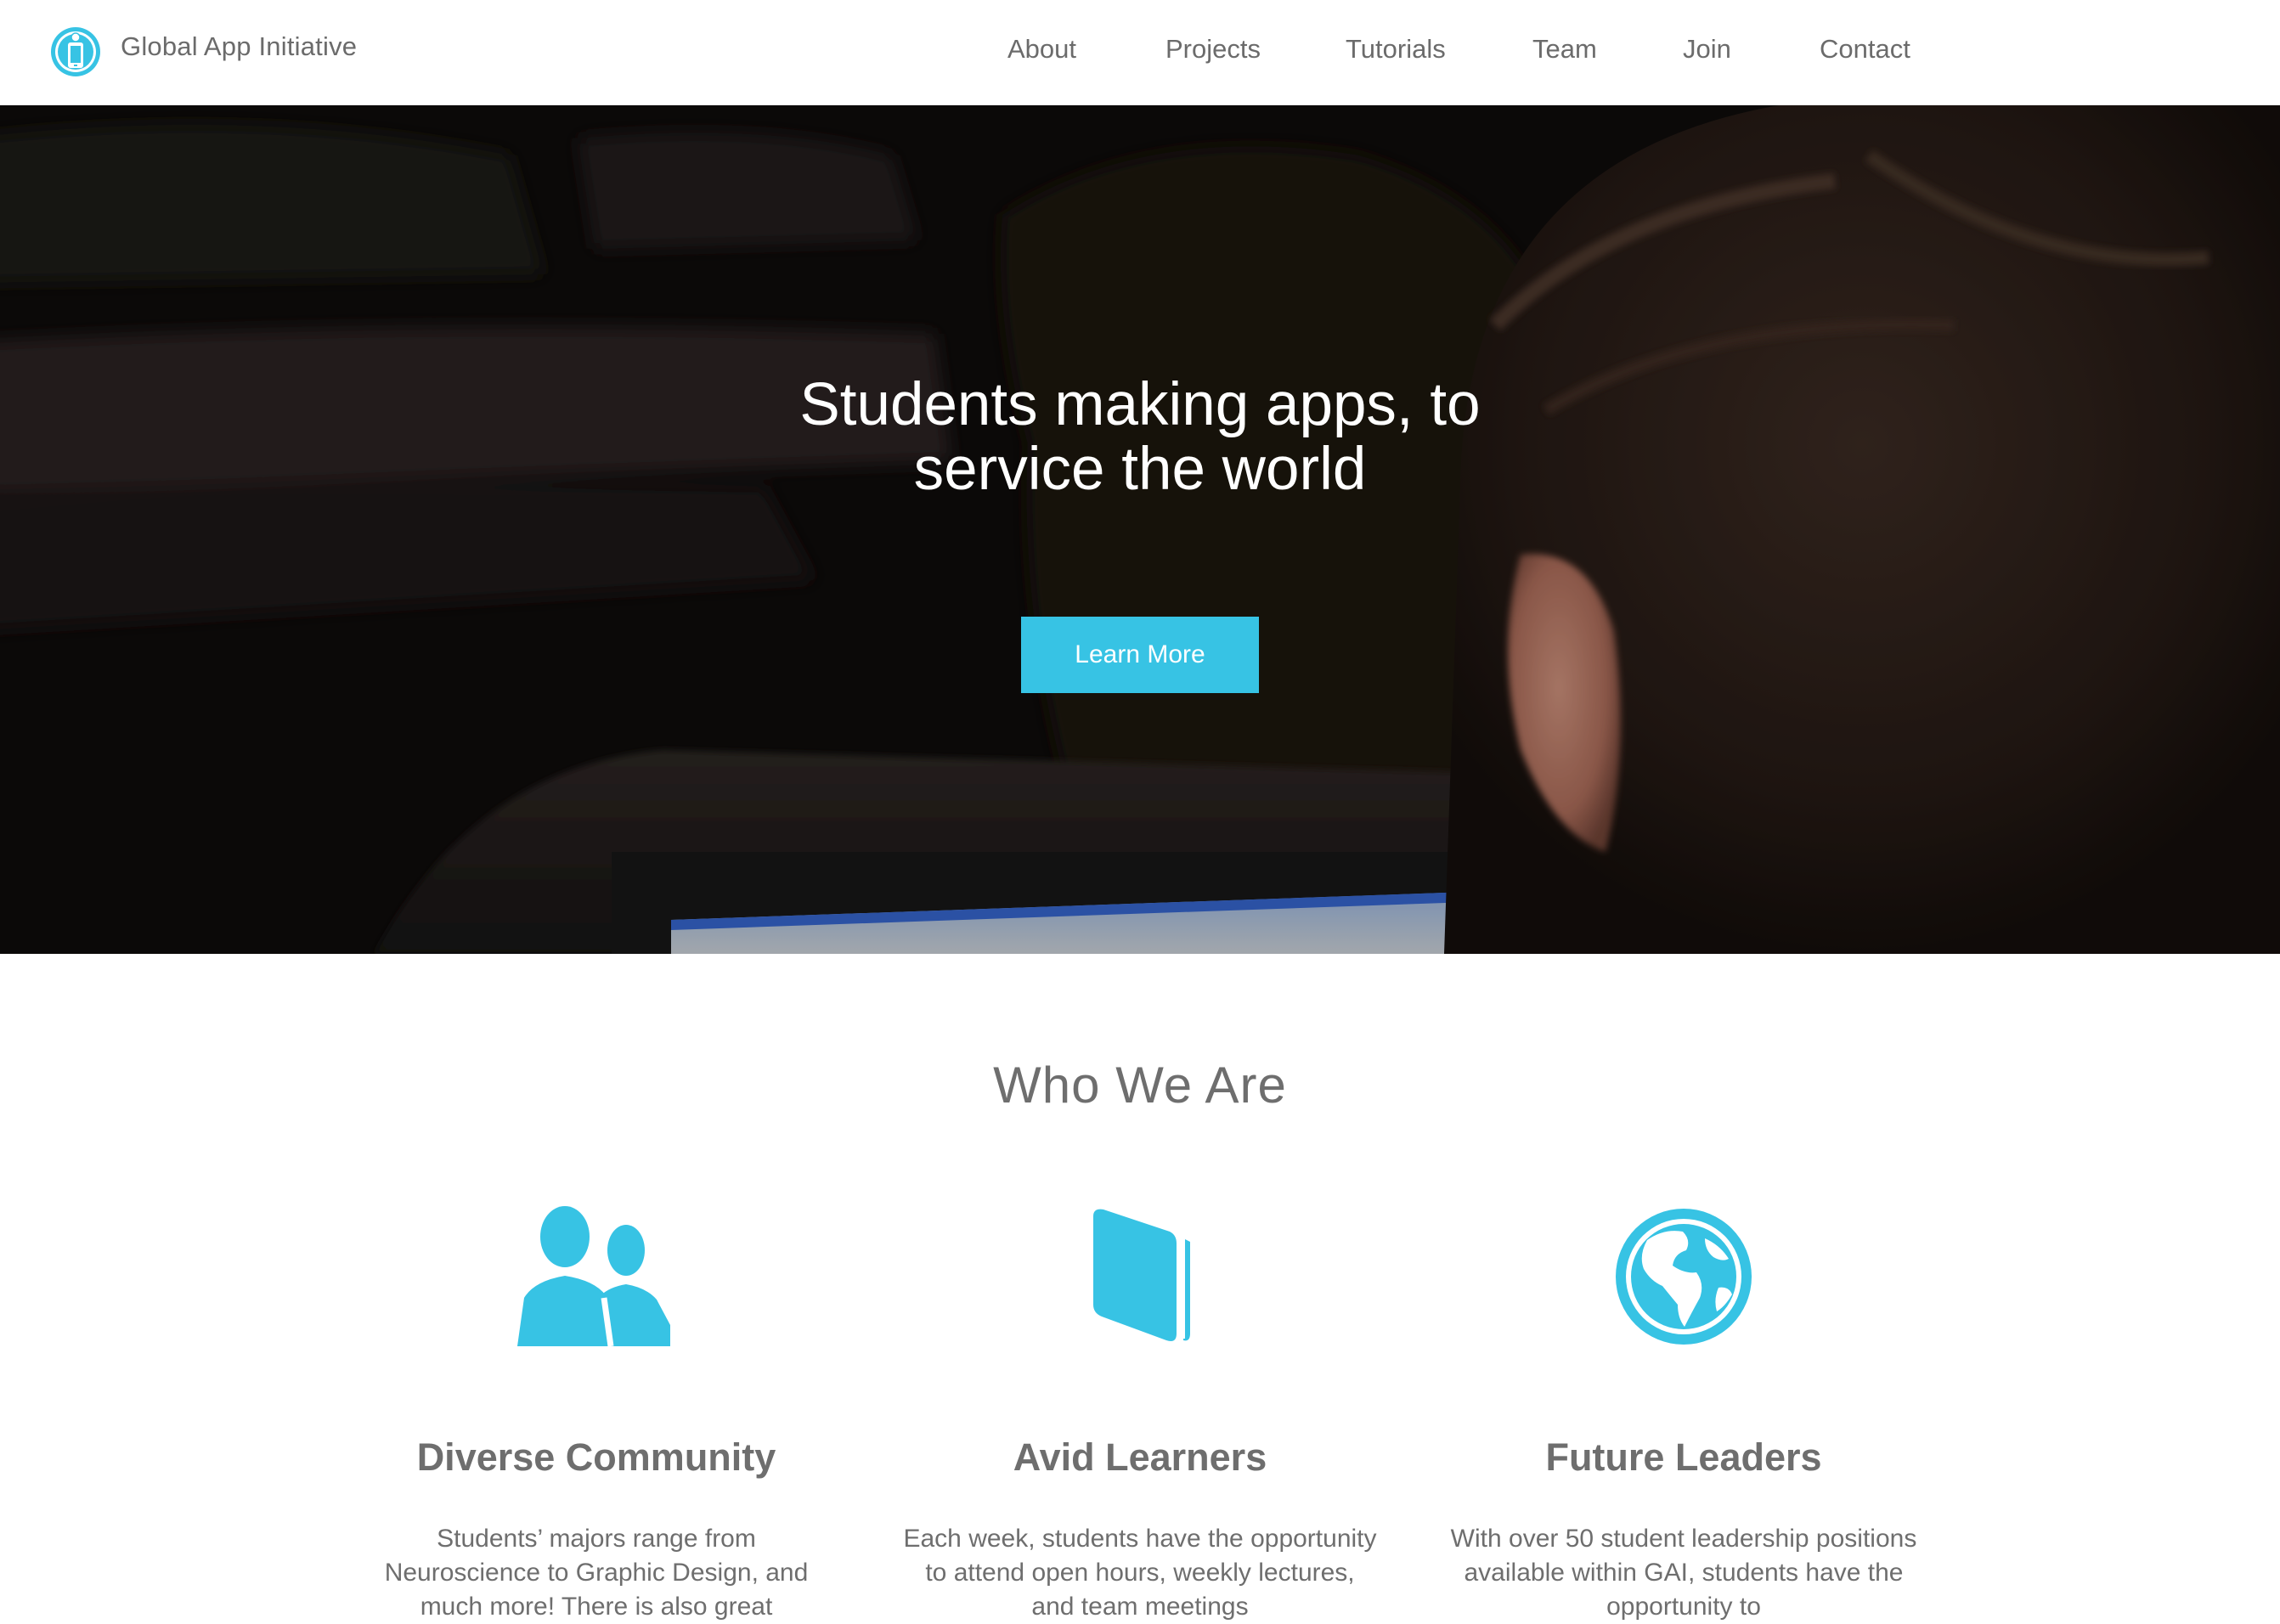 This screenshot has width=2280, height=1624. What do you see at coordinates (1041, 50) in the screenshot?
I see `nav-item-about: About` at bounding box center [1041, 50].